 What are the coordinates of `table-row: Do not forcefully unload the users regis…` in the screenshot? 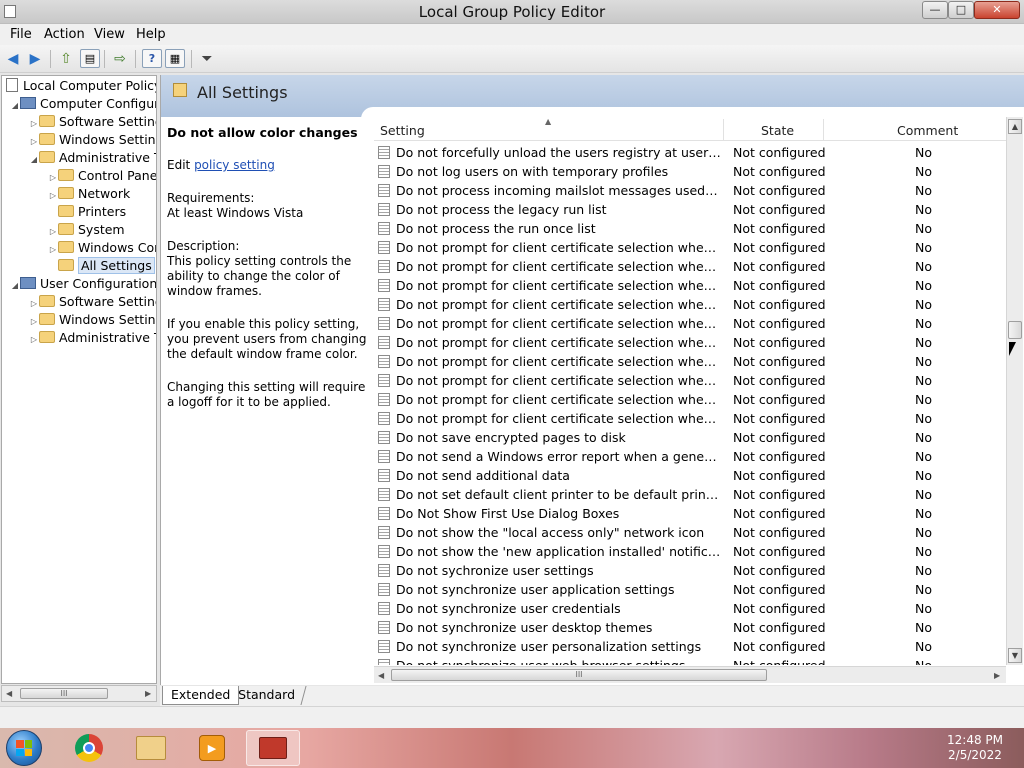 It's located at (690, 152).